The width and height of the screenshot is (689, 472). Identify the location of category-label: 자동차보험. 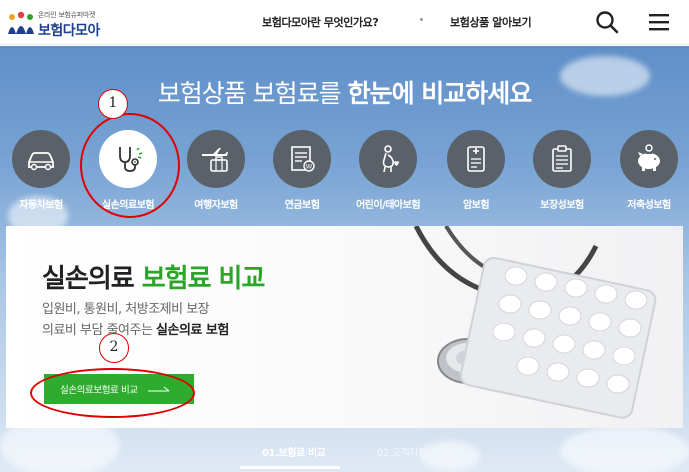
(41, 205).